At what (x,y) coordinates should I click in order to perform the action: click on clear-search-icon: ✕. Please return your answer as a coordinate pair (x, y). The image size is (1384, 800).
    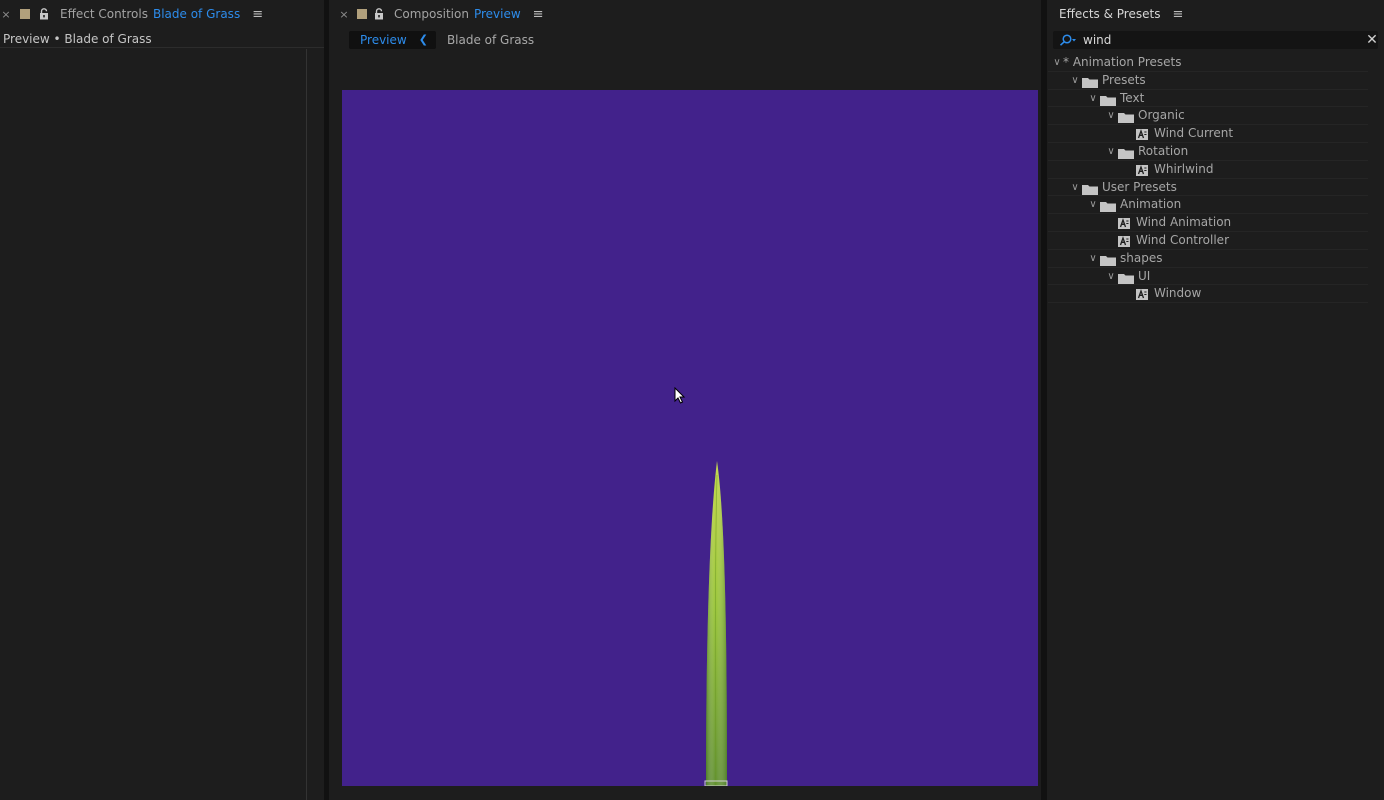
    Looking at the image, I should click on (1372, 40).